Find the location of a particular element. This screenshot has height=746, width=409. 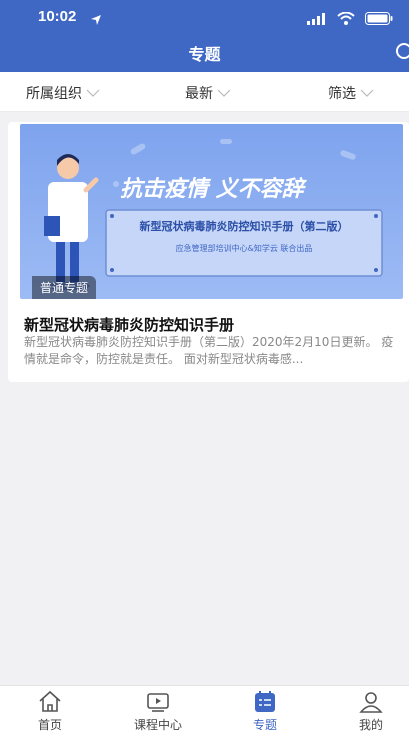

tab-course-center: 课程中心 is located at coordinates (158, 711).